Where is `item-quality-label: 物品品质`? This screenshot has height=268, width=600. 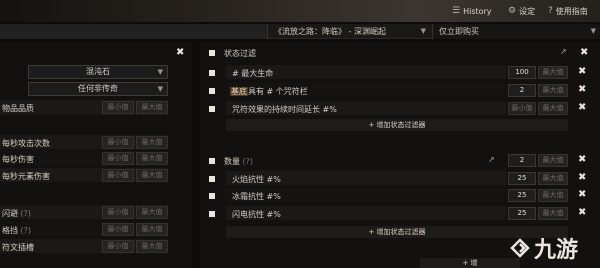
item-quality-label: 物品品质 is located at coordinates (18, 108).